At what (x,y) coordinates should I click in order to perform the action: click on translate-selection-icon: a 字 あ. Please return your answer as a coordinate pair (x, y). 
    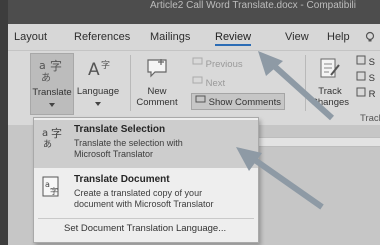
    Looking at the image, I should click on (53, 138).